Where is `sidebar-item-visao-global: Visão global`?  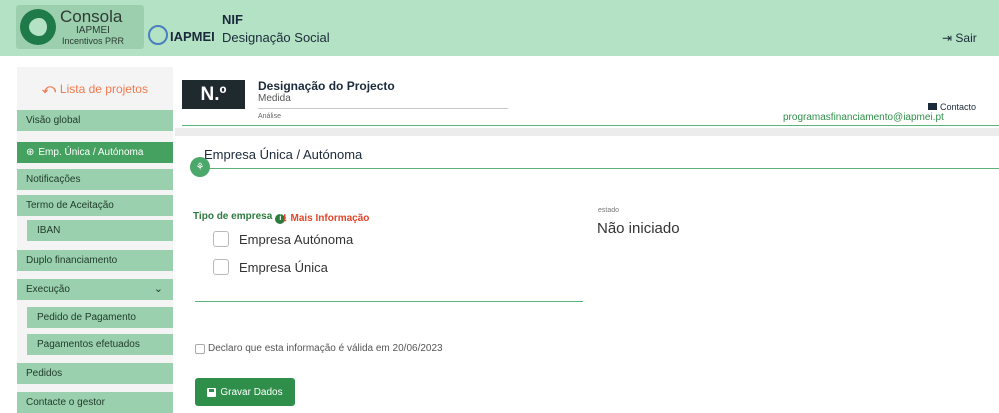 sidebar-item-visao-global: Visão global is located at coordinates (95, 120).